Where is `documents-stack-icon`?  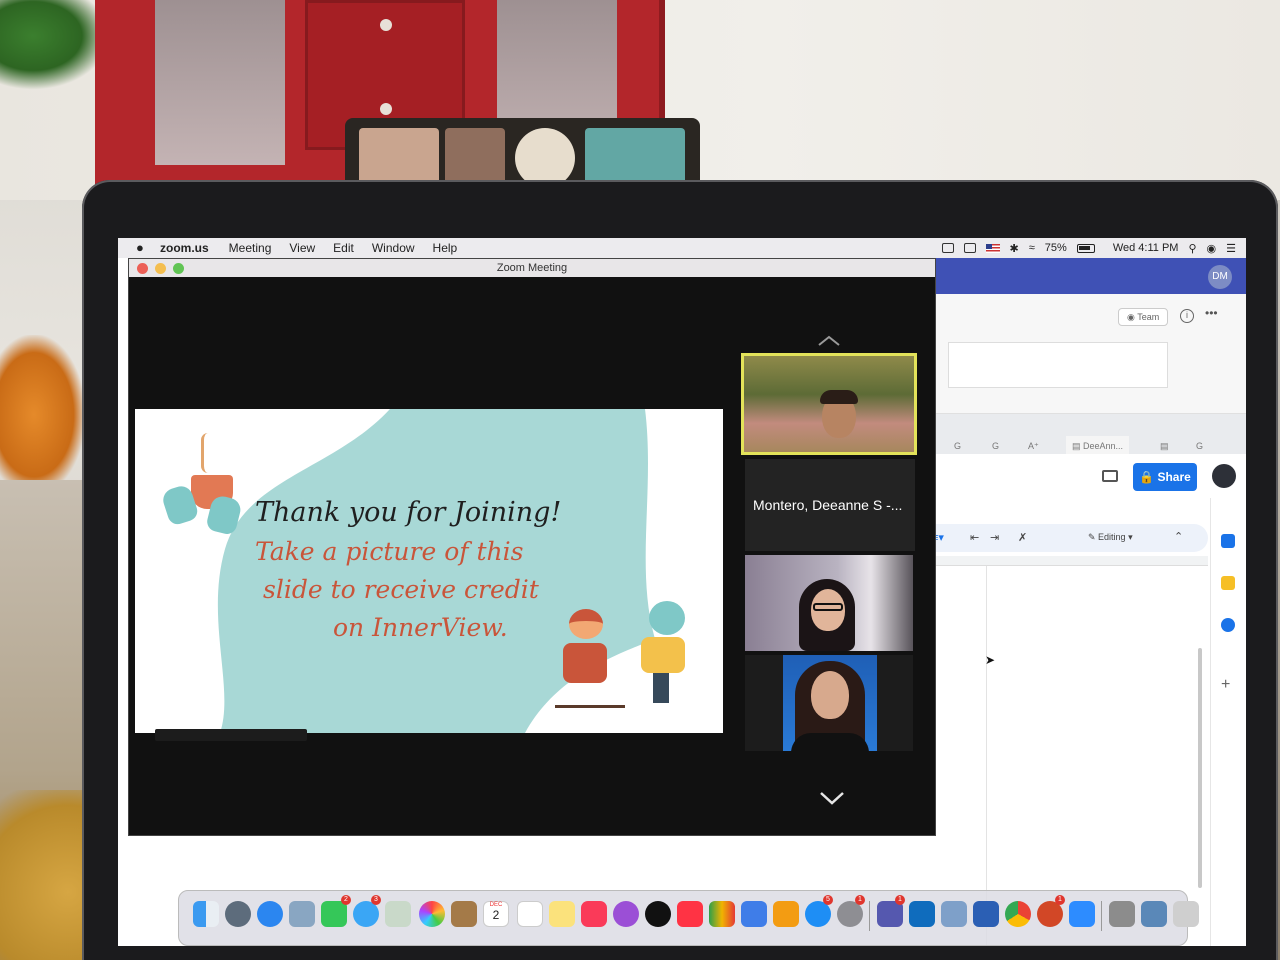 documents-stack-icon is located at coordinates (1186, 914).